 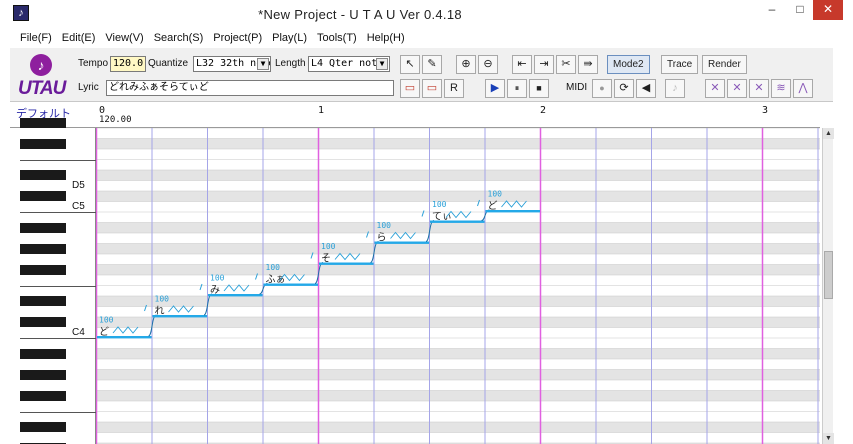 I want to click on pause-icon: ⏸, so click(x=517, y=88).